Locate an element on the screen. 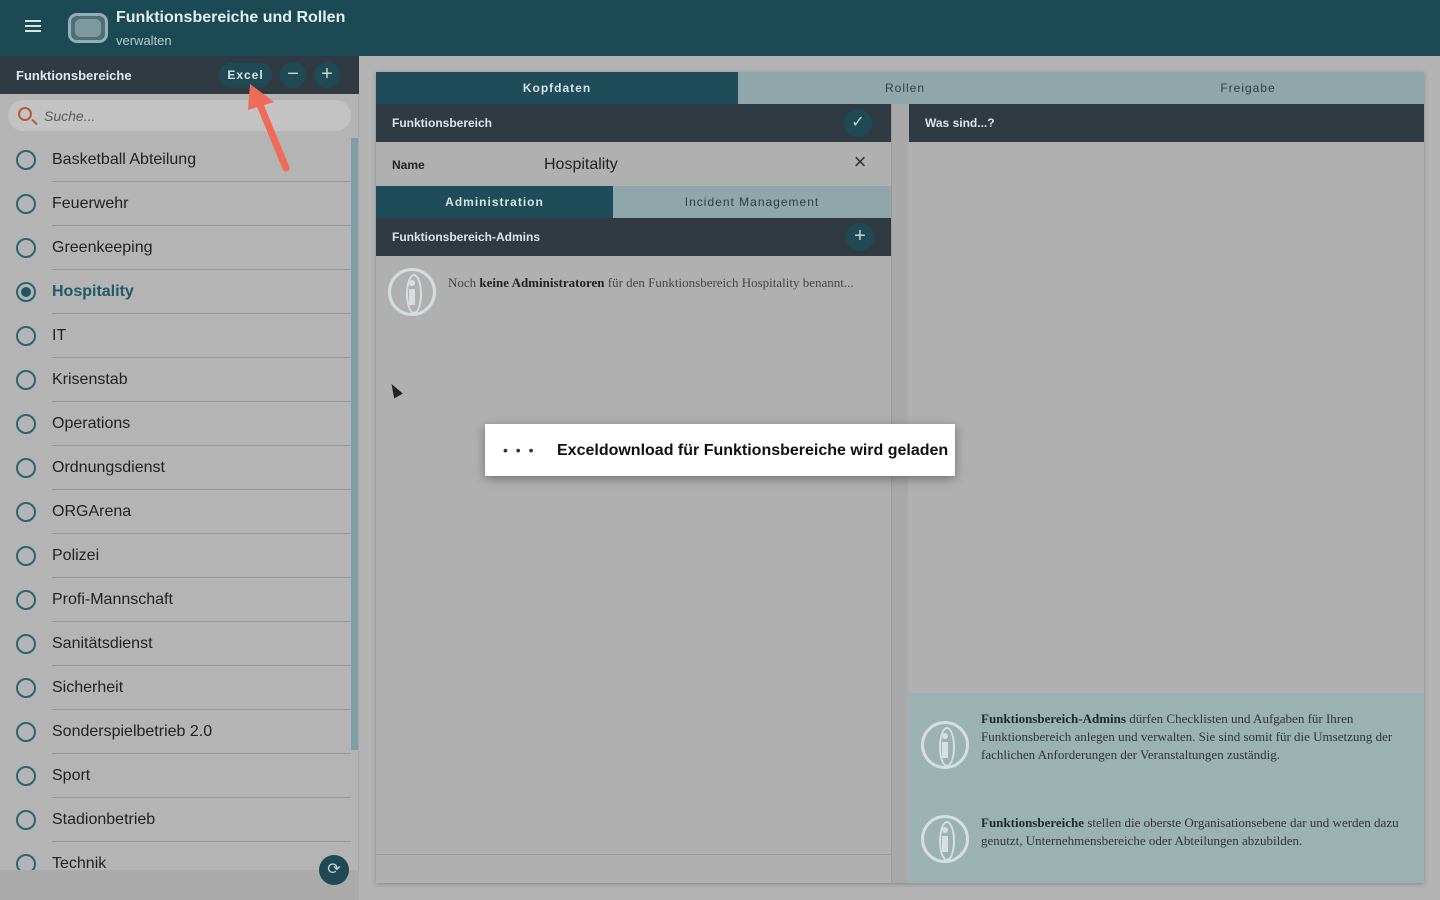 The height and width of the screenshot is (900, 1440). list-item-label: Sport is located at coordinates (71, 775).